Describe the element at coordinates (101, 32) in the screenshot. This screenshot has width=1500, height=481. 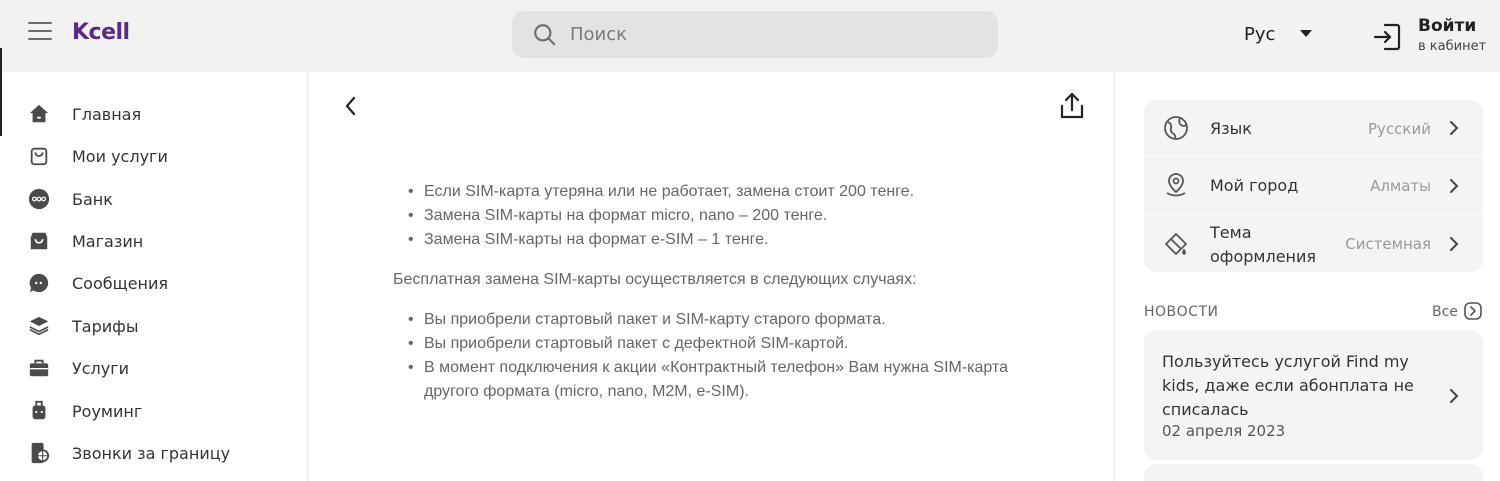
I see `kcell-logo: Kcell` at that location.